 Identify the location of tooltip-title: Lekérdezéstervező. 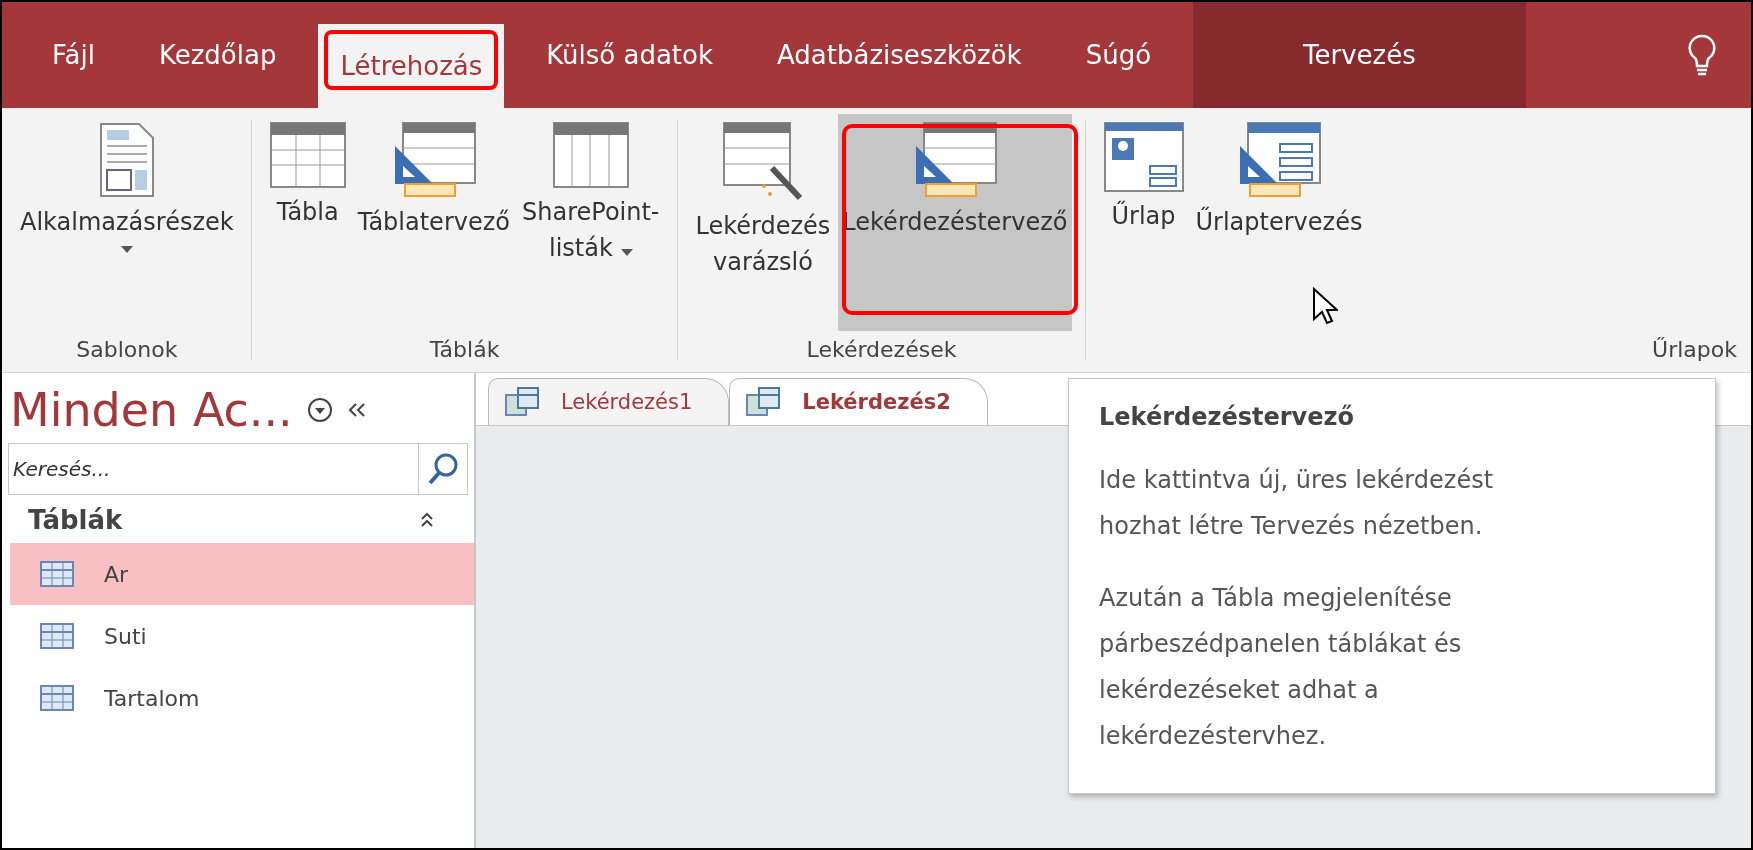
(1227, 417).